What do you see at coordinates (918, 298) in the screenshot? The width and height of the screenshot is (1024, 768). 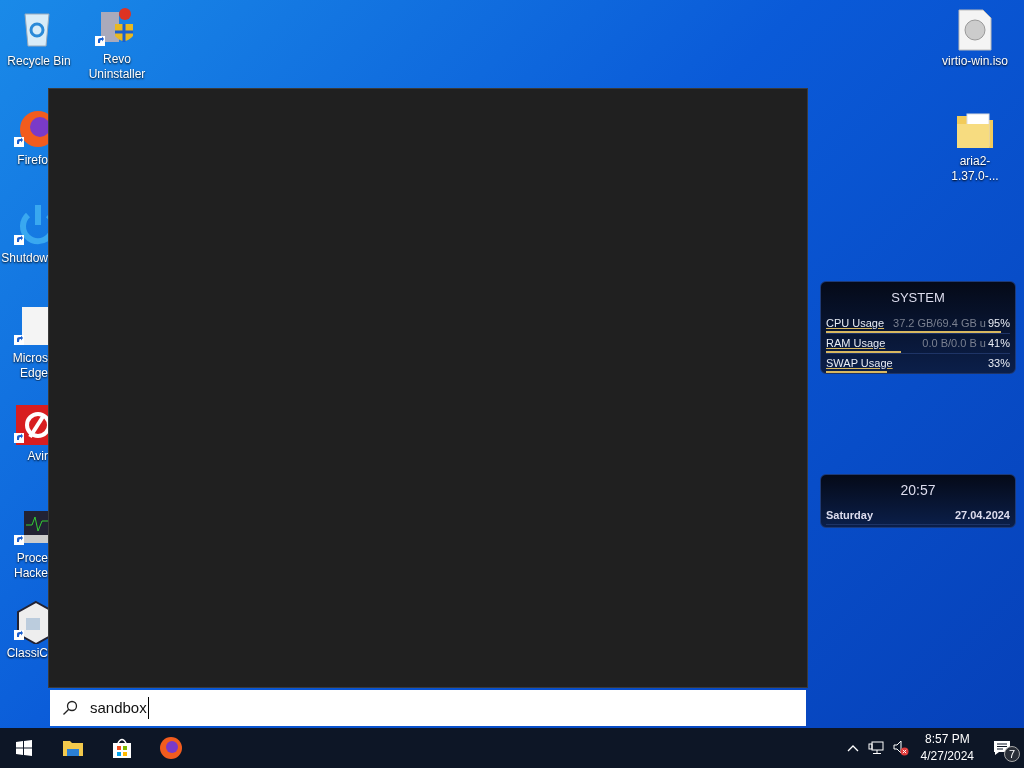 I see `widget-title: SYSTEM` at bounding box center [918, 298].